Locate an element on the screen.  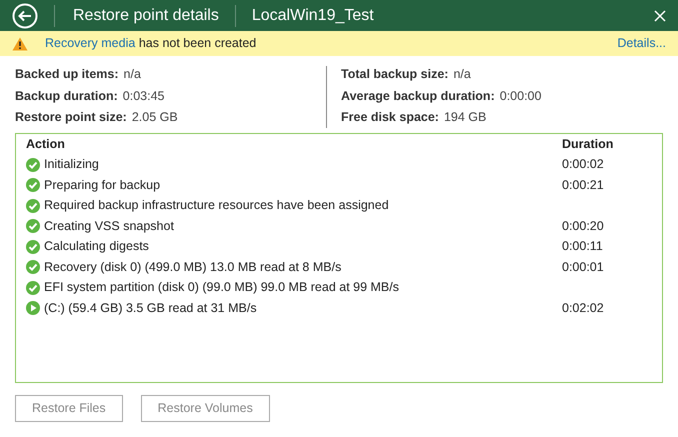
duration-cell: 0:00:02 is located at coordinates (583, 164).